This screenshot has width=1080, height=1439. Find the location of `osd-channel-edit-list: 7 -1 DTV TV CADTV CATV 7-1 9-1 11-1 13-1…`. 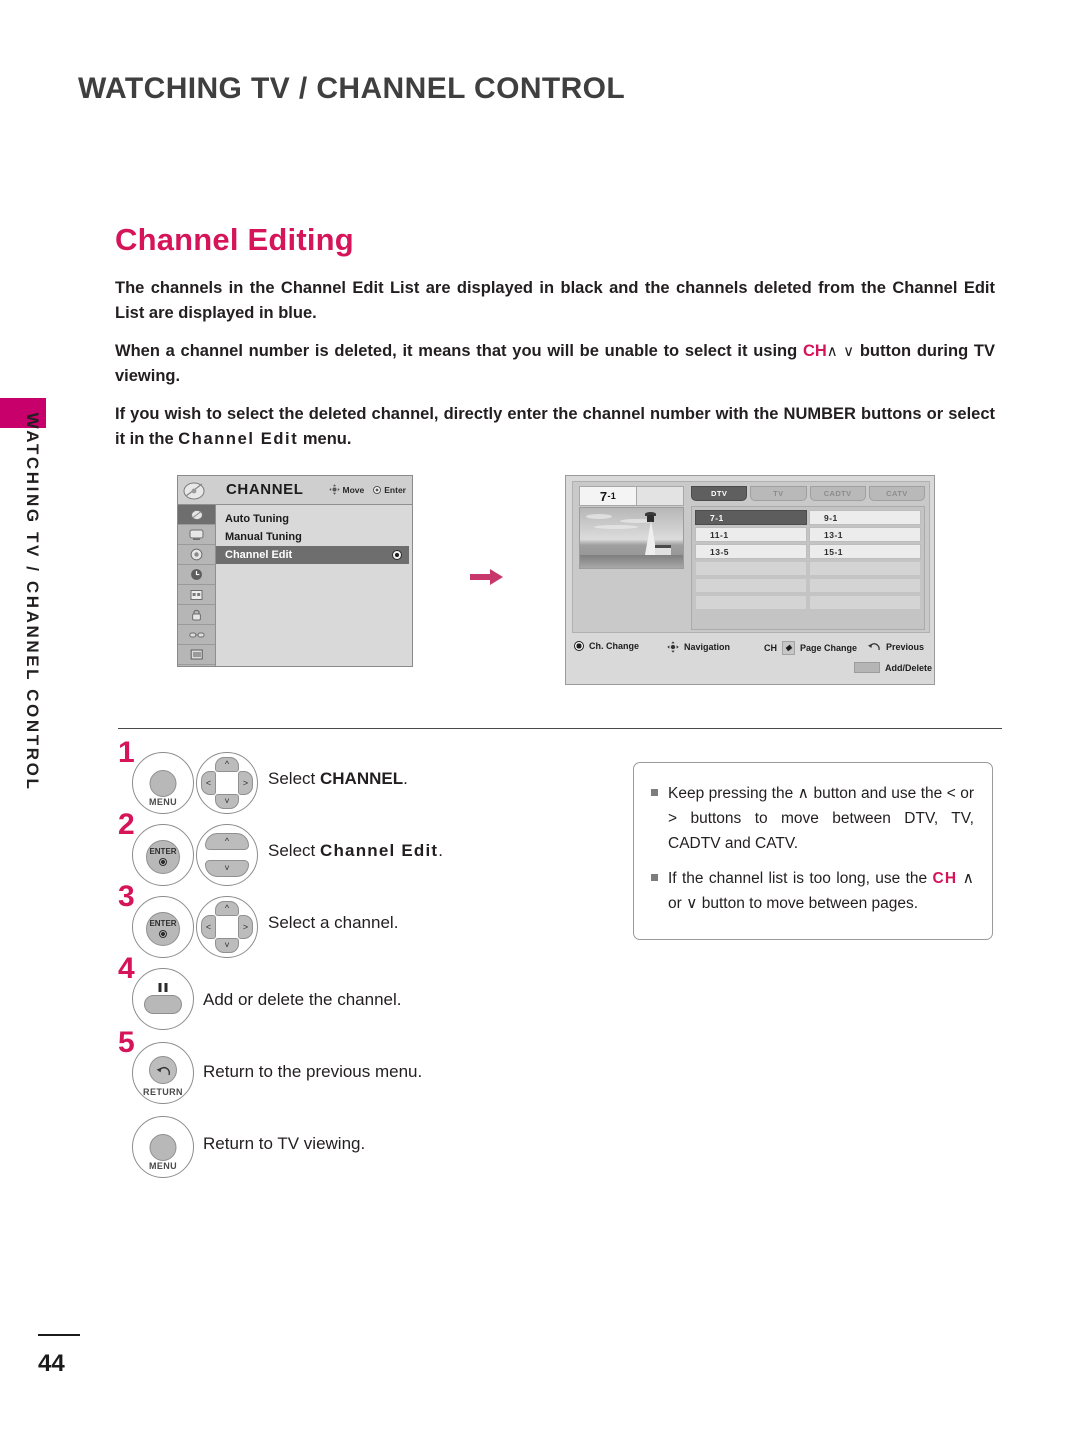

osd-channel-edit-list: 7 -1 DTV TV CADTV CATV 7-1 9-1 11-1 13-1… is located at coordinates (750, 580).